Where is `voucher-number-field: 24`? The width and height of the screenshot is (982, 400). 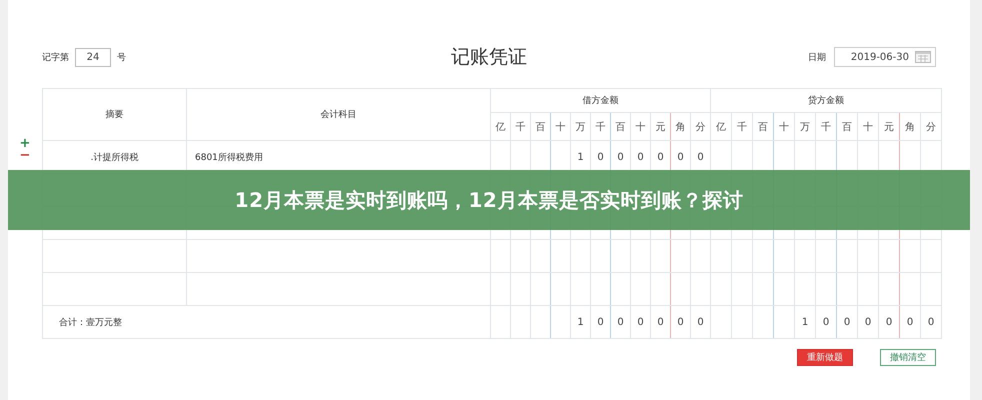
voucher-number-field: 24 is located at coordinates (93, 57).